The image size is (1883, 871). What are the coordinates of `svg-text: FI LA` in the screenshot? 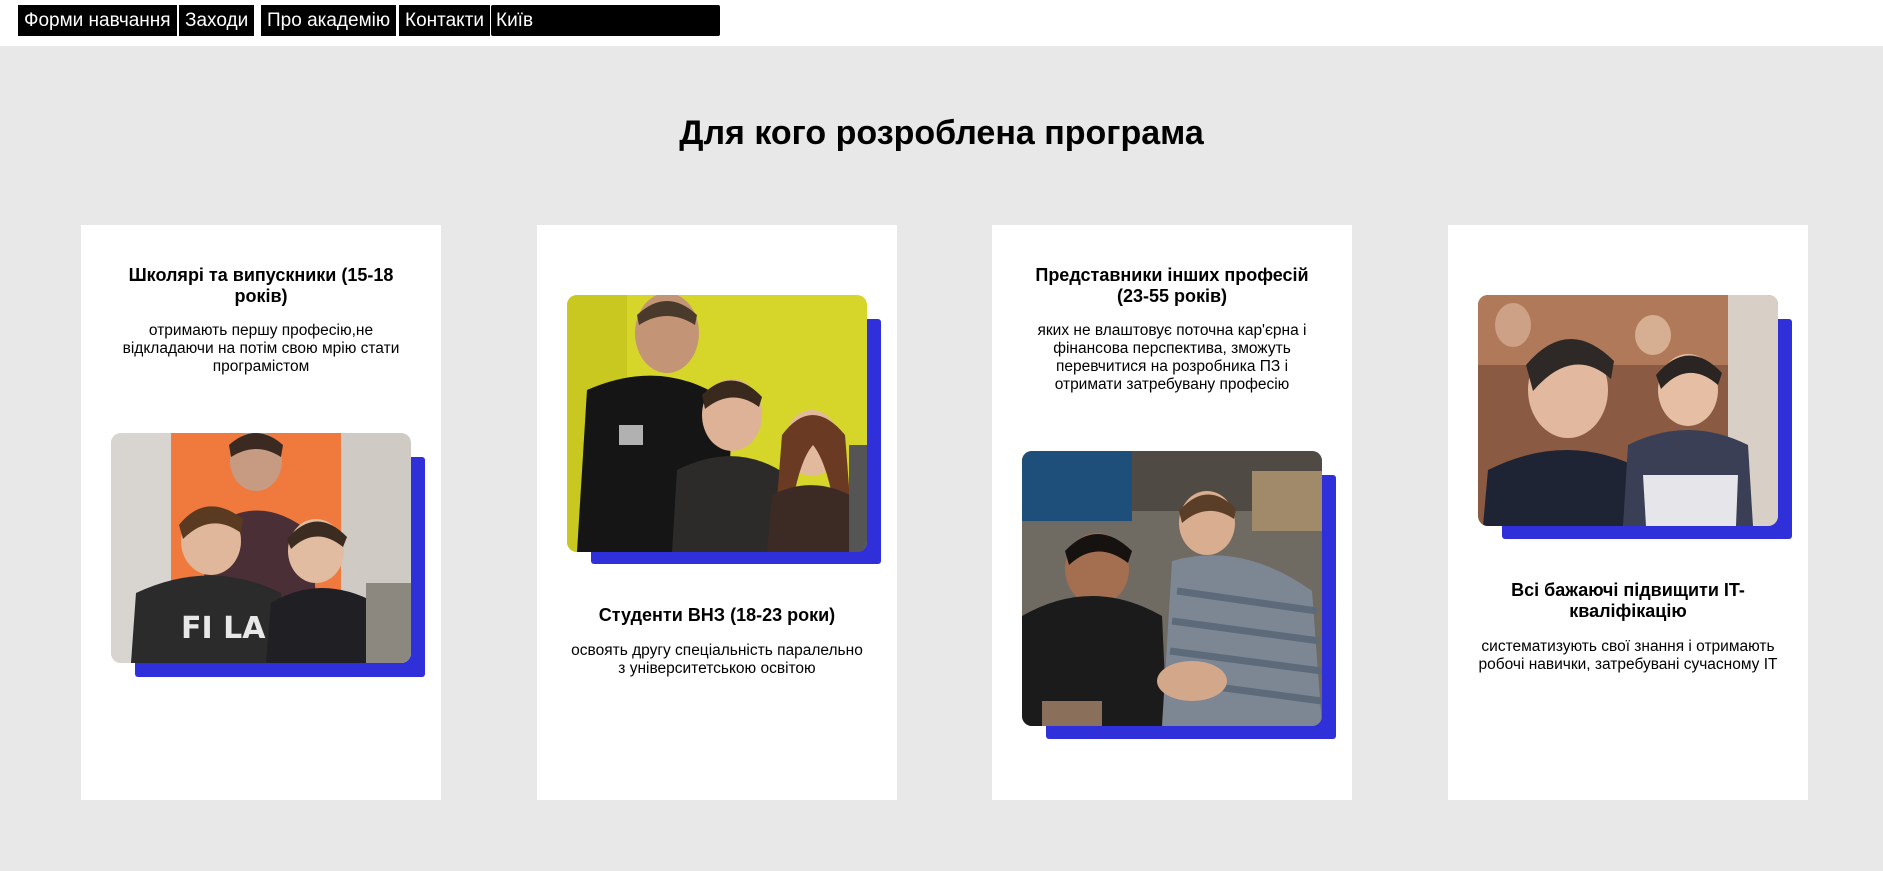 It's located at (223, 628).